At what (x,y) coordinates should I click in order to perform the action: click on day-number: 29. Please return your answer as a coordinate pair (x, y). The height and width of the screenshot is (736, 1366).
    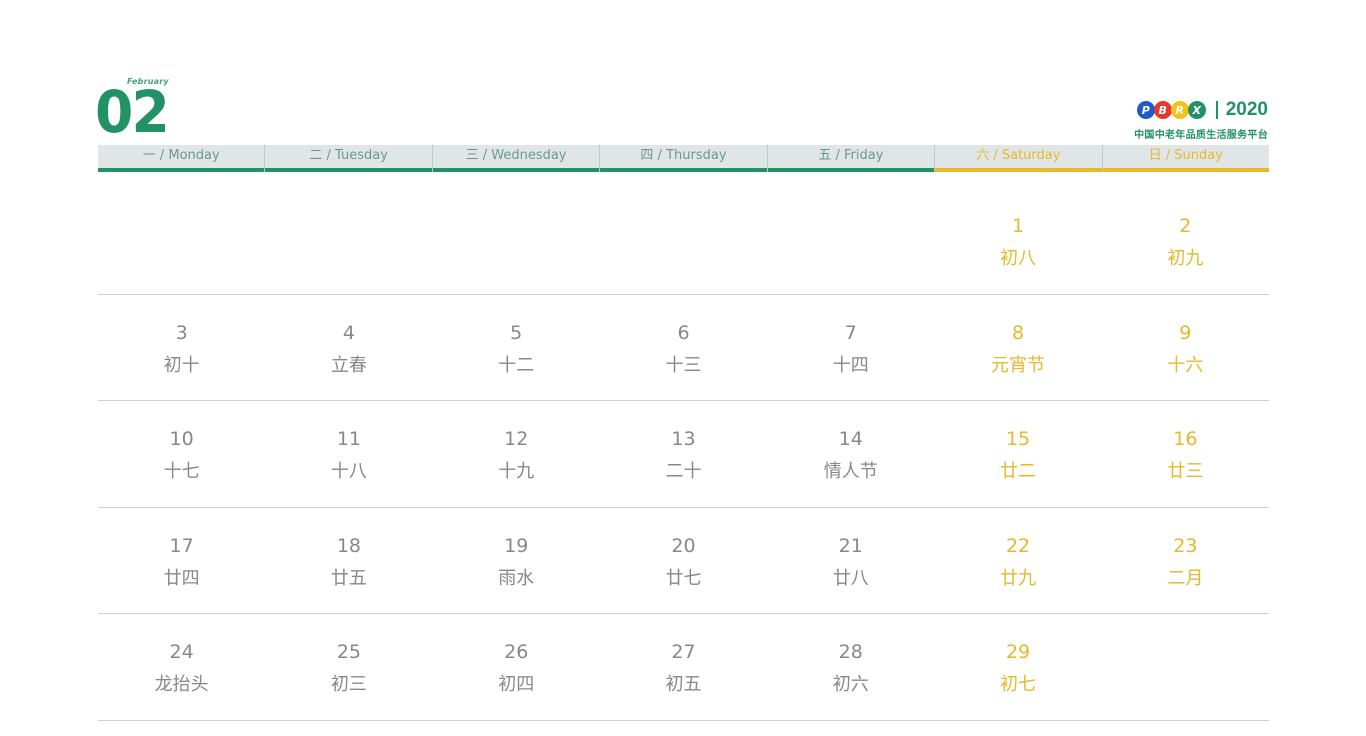
    Looking at the image, I should click on (1018, 652).